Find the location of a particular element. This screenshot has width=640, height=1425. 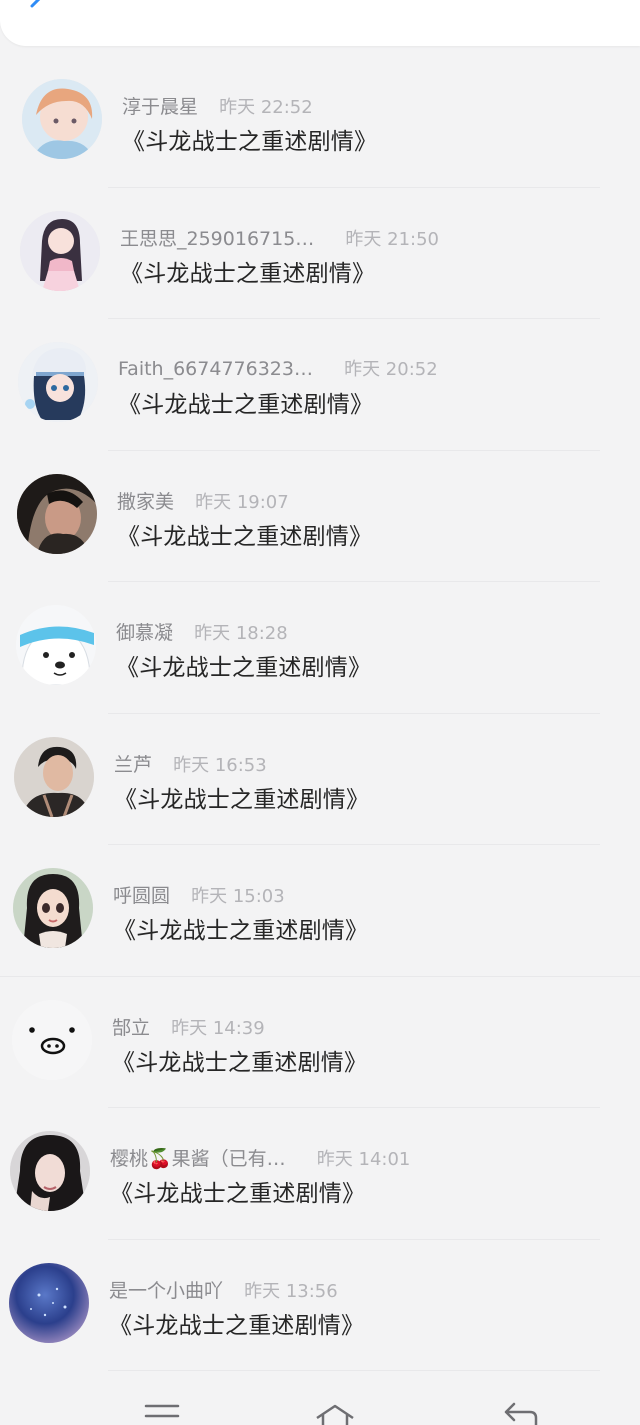

sender-name: 撒家美 is located at coordinates (146, 501).